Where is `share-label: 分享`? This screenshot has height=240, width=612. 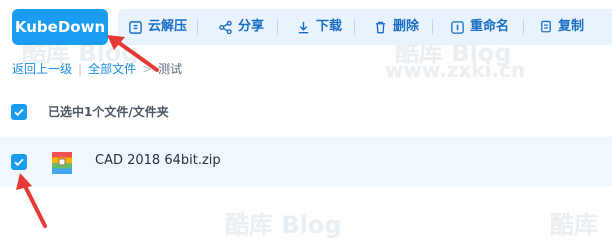
share-label: 分享 is located at coordinates (251, 26).